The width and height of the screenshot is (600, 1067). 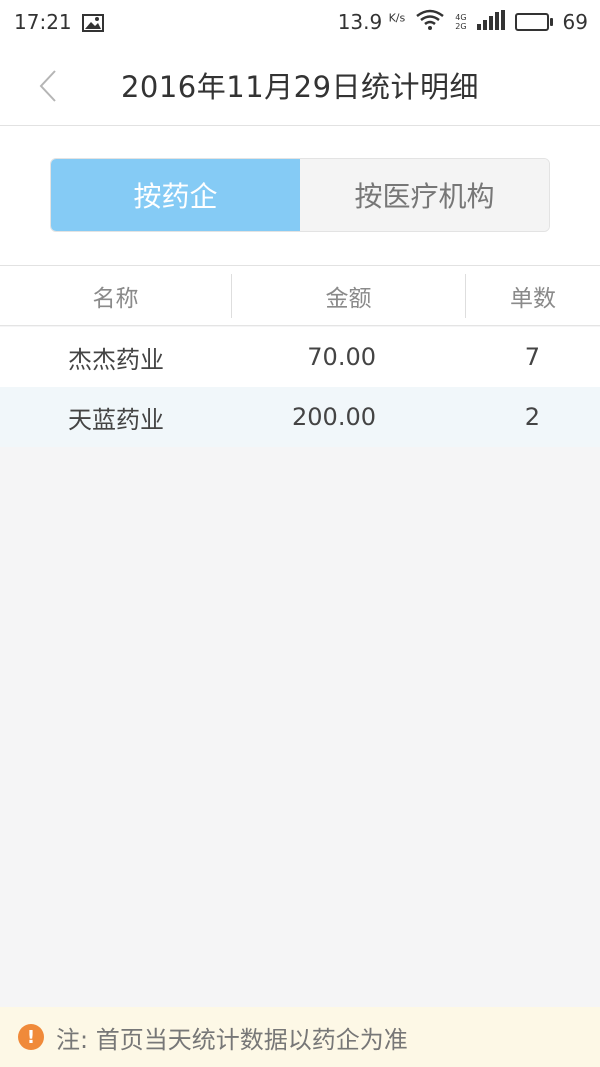 I want to click on status-left: 17:21, so click(x=59, y=22).